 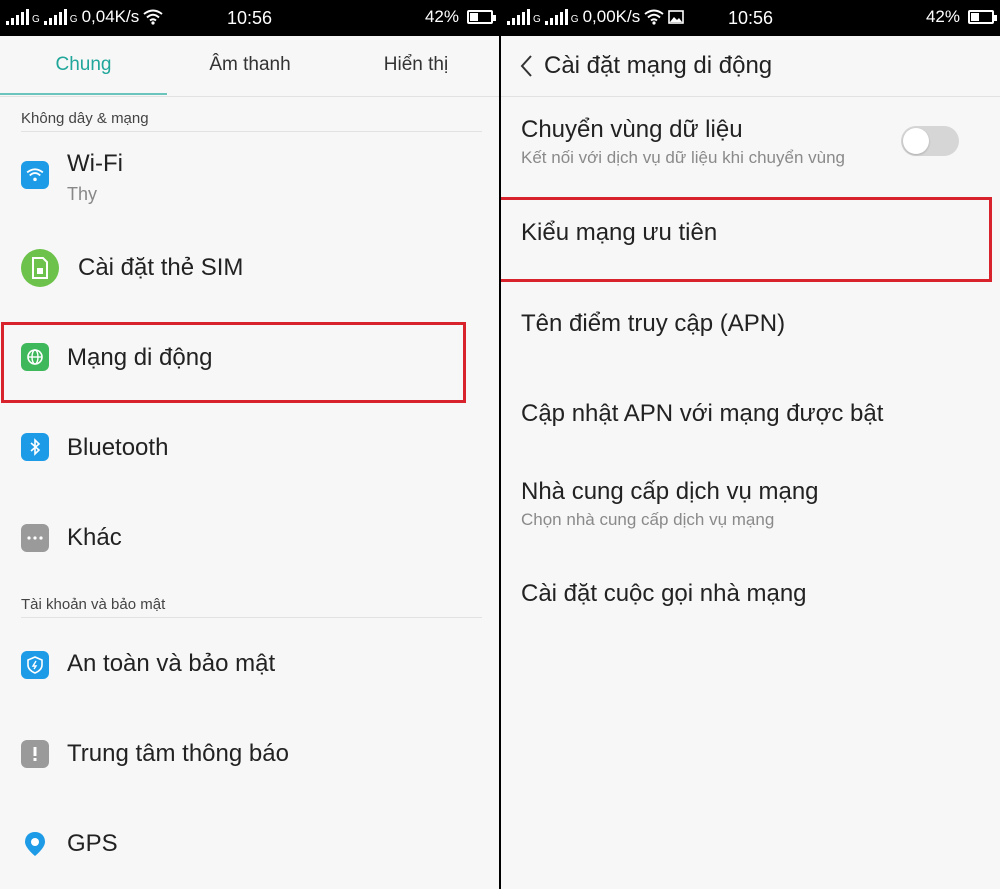 What do you see at coordinates (35, 754) in the screenshot?
I see `notification-exclamation-icon` at bounding box center [35, 754].